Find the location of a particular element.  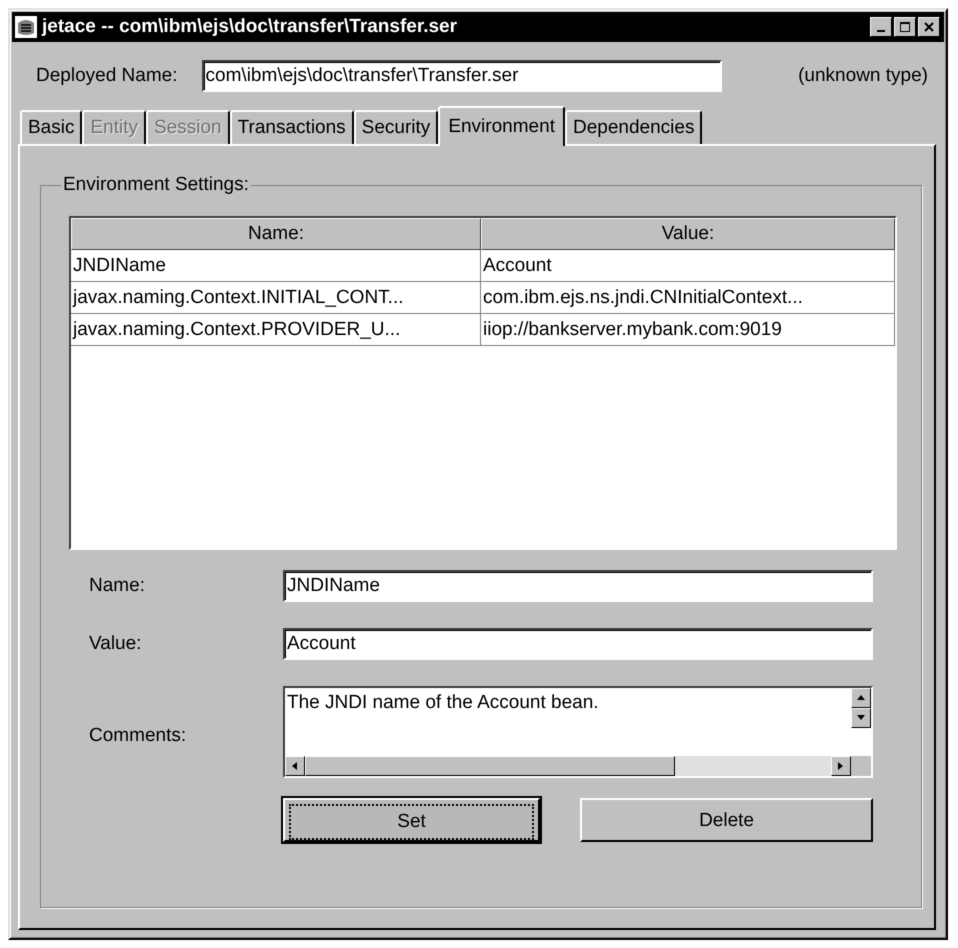

close-icon is located at coordinates (929, 27).